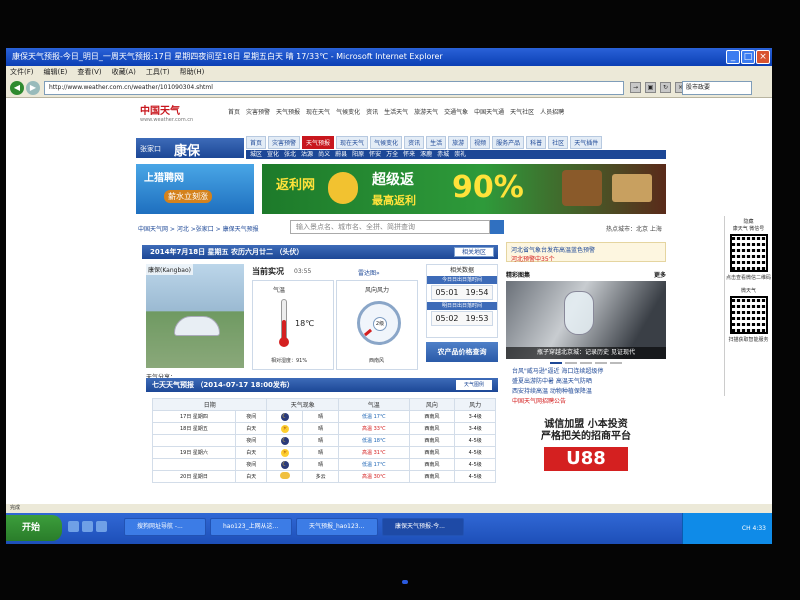  I want to click on search-button, so click(497, 227).